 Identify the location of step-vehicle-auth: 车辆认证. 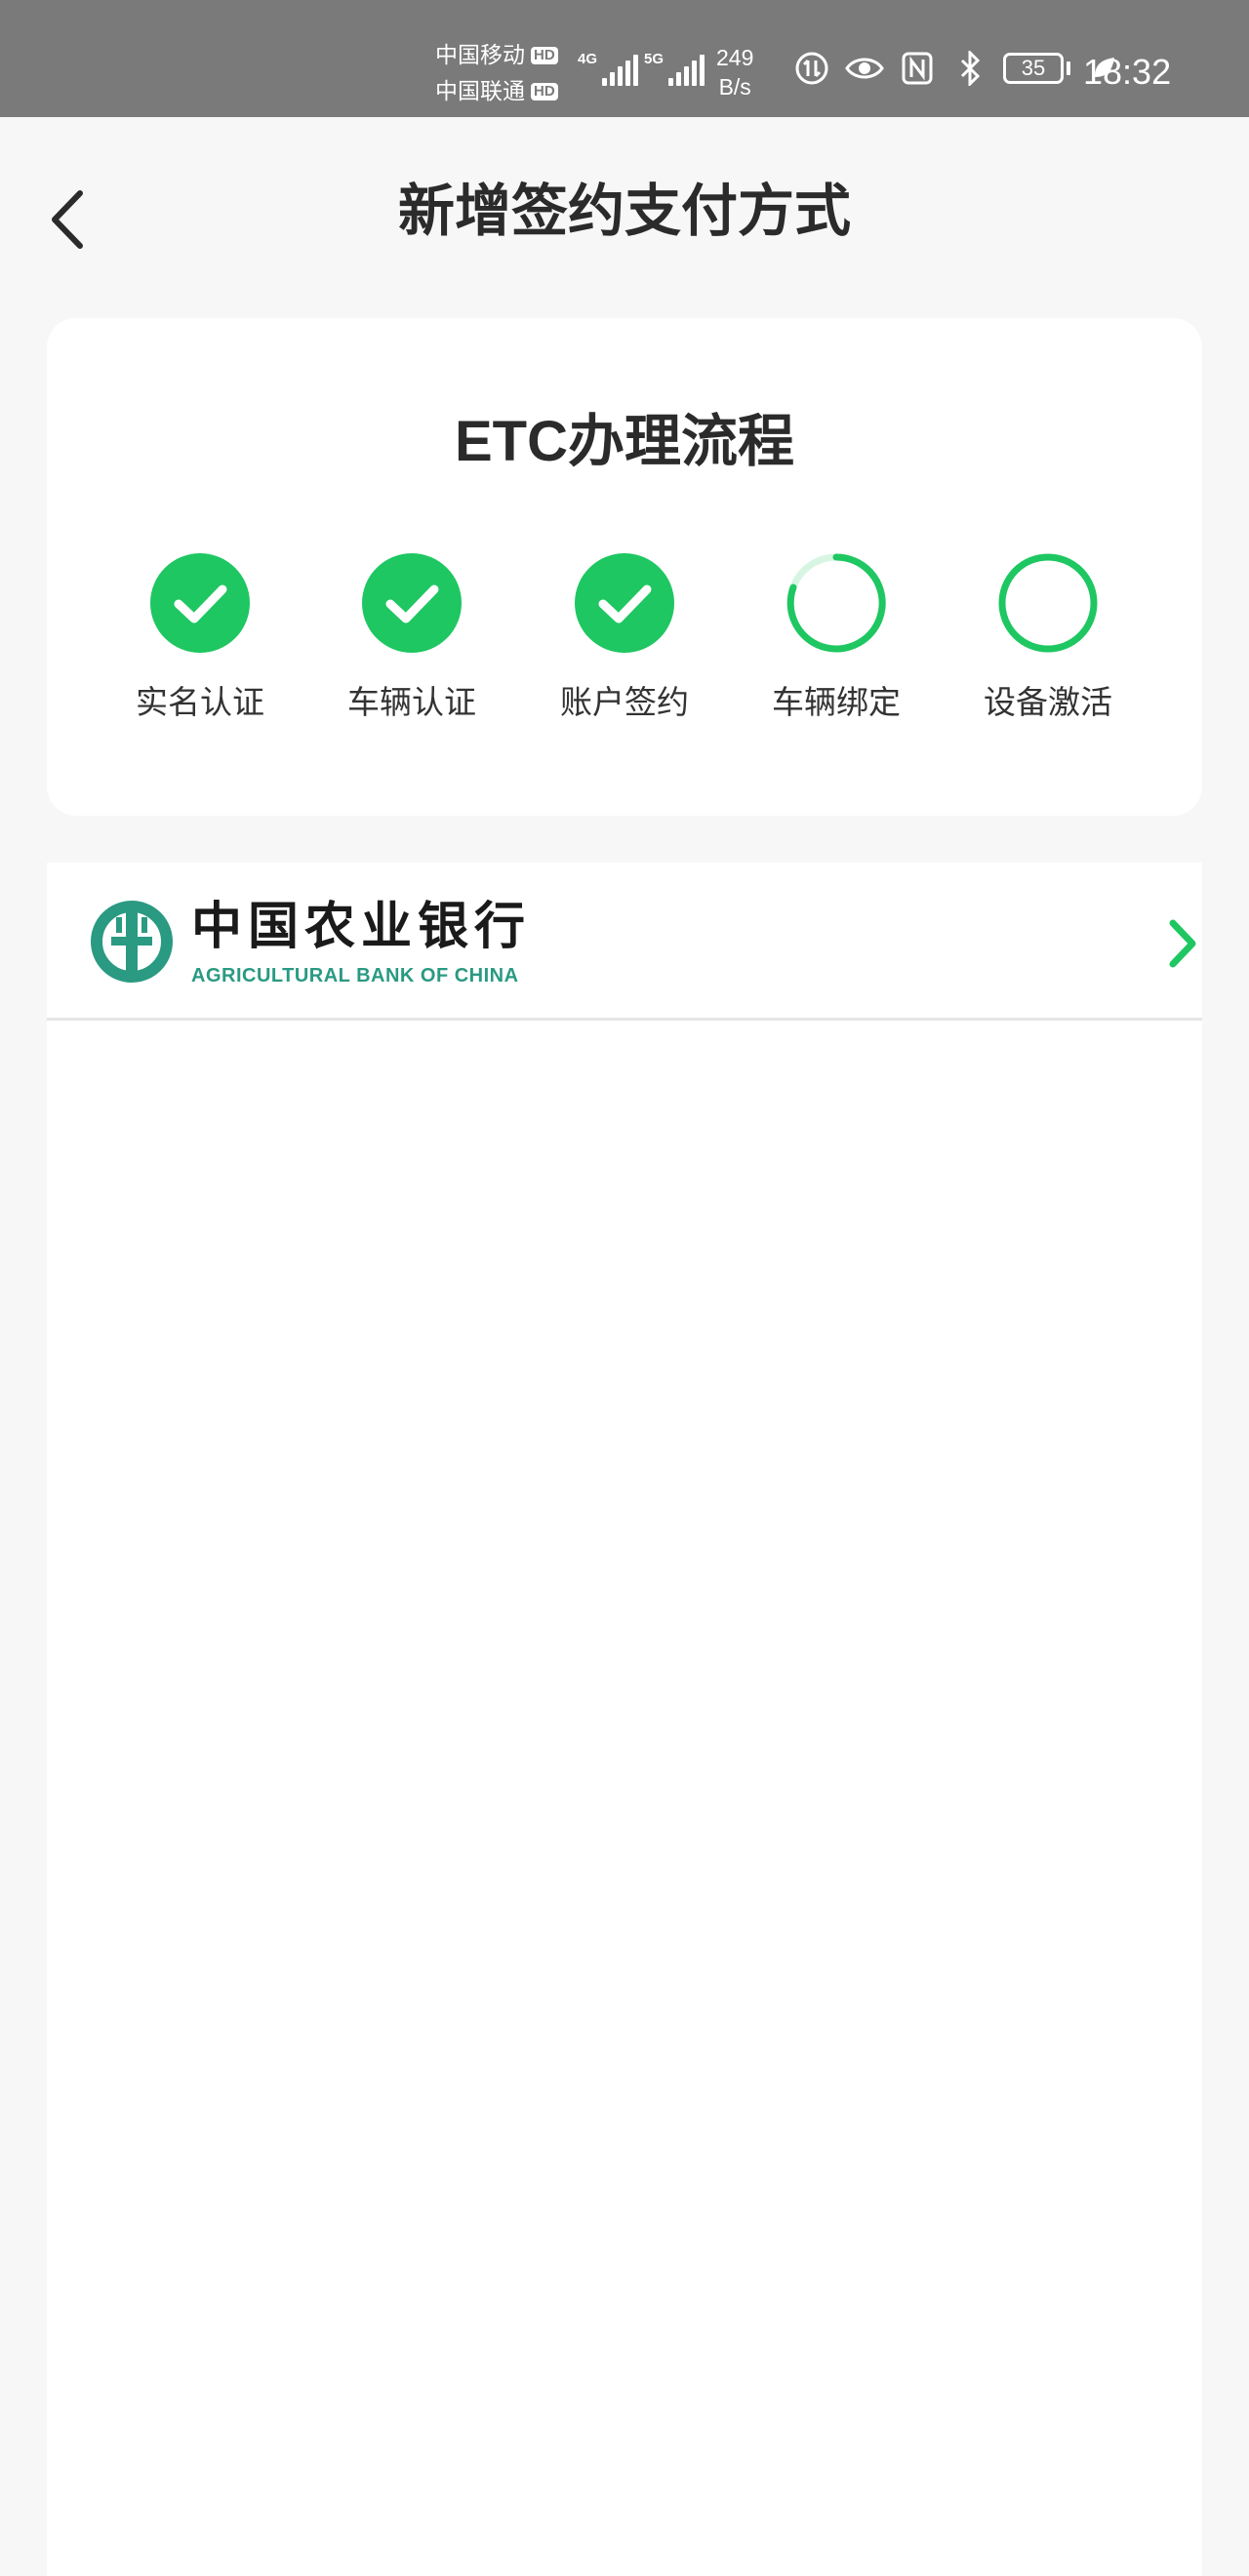
(411, 637).